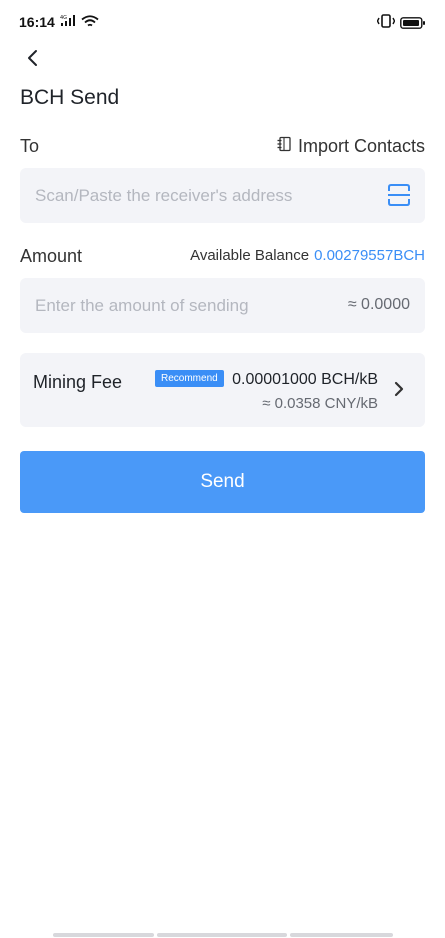  What do you see at coordinates (68, 23) in the screenshot?
I see `cellular-signal-icon: 4G` at bounding box center [68, 23].